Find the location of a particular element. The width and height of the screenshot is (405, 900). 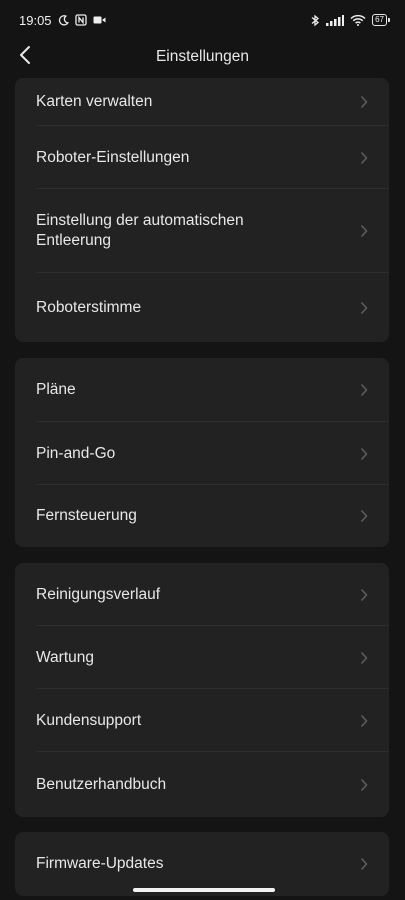

settings-item-label: Wartung is located at coordinates (65, 657).